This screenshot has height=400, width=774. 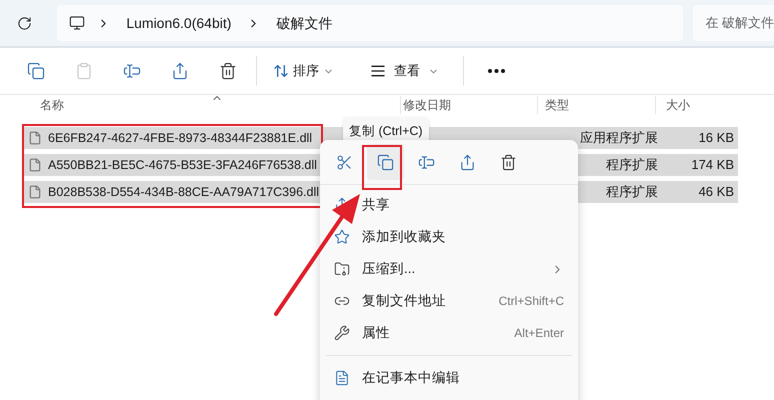 I want to click on file-name: 6E6FB247-4627-4FBE-8973-48344F23881E.dll, so click(x=180, y=138).